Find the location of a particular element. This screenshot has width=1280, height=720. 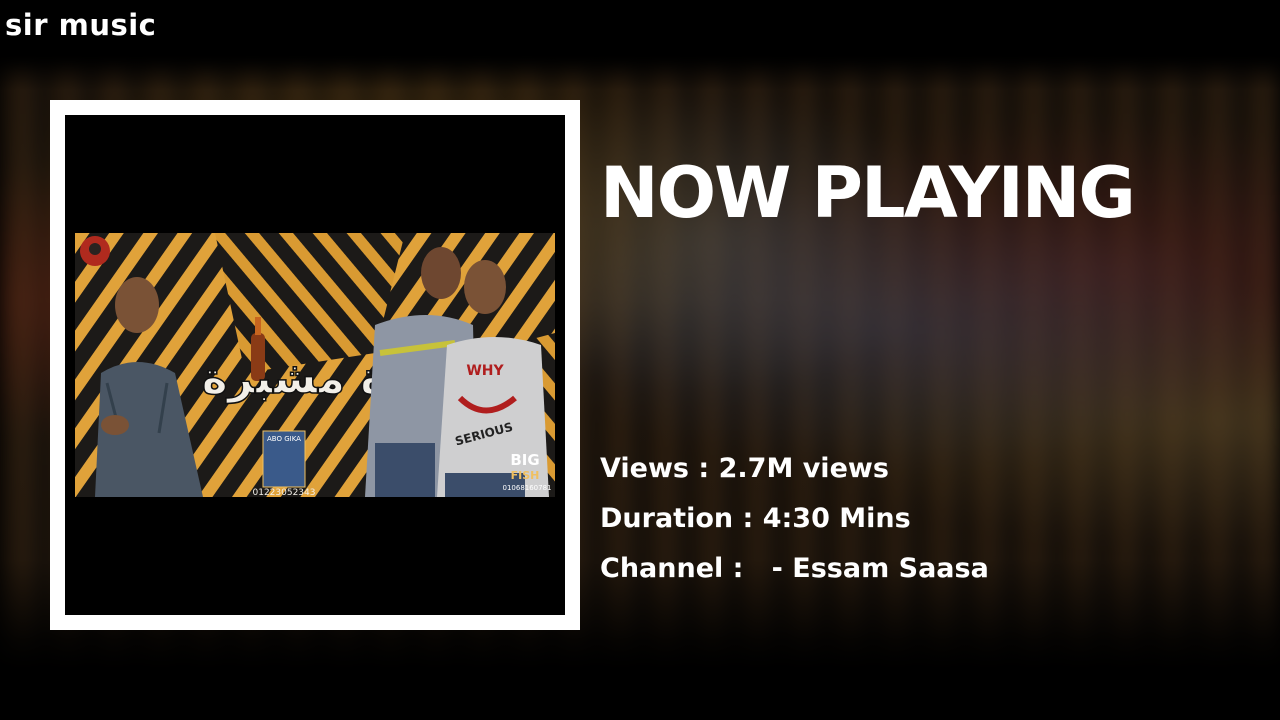

channel-value: - Essam Saasa is located at coordinates (880, 568).